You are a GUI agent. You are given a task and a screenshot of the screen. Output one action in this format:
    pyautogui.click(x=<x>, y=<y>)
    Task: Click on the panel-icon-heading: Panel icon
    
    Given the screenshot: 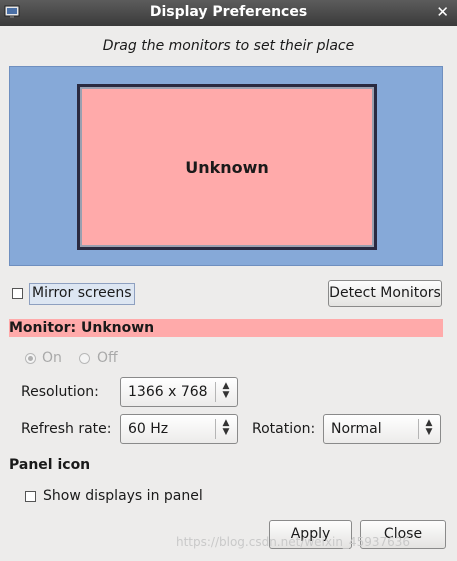 What is the action you would take?
    pyautogui.click(x=50, y=465)
    